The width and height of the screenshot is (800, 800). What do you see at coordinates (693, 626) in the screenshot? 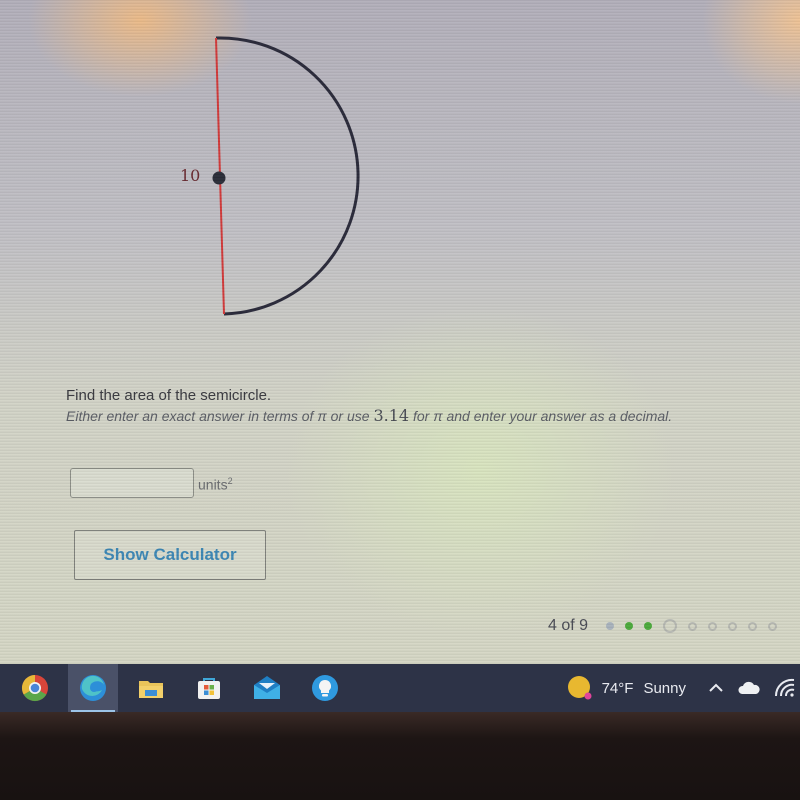
I see `progress-dot-5-upcoming` at bounding box center [693, 626].